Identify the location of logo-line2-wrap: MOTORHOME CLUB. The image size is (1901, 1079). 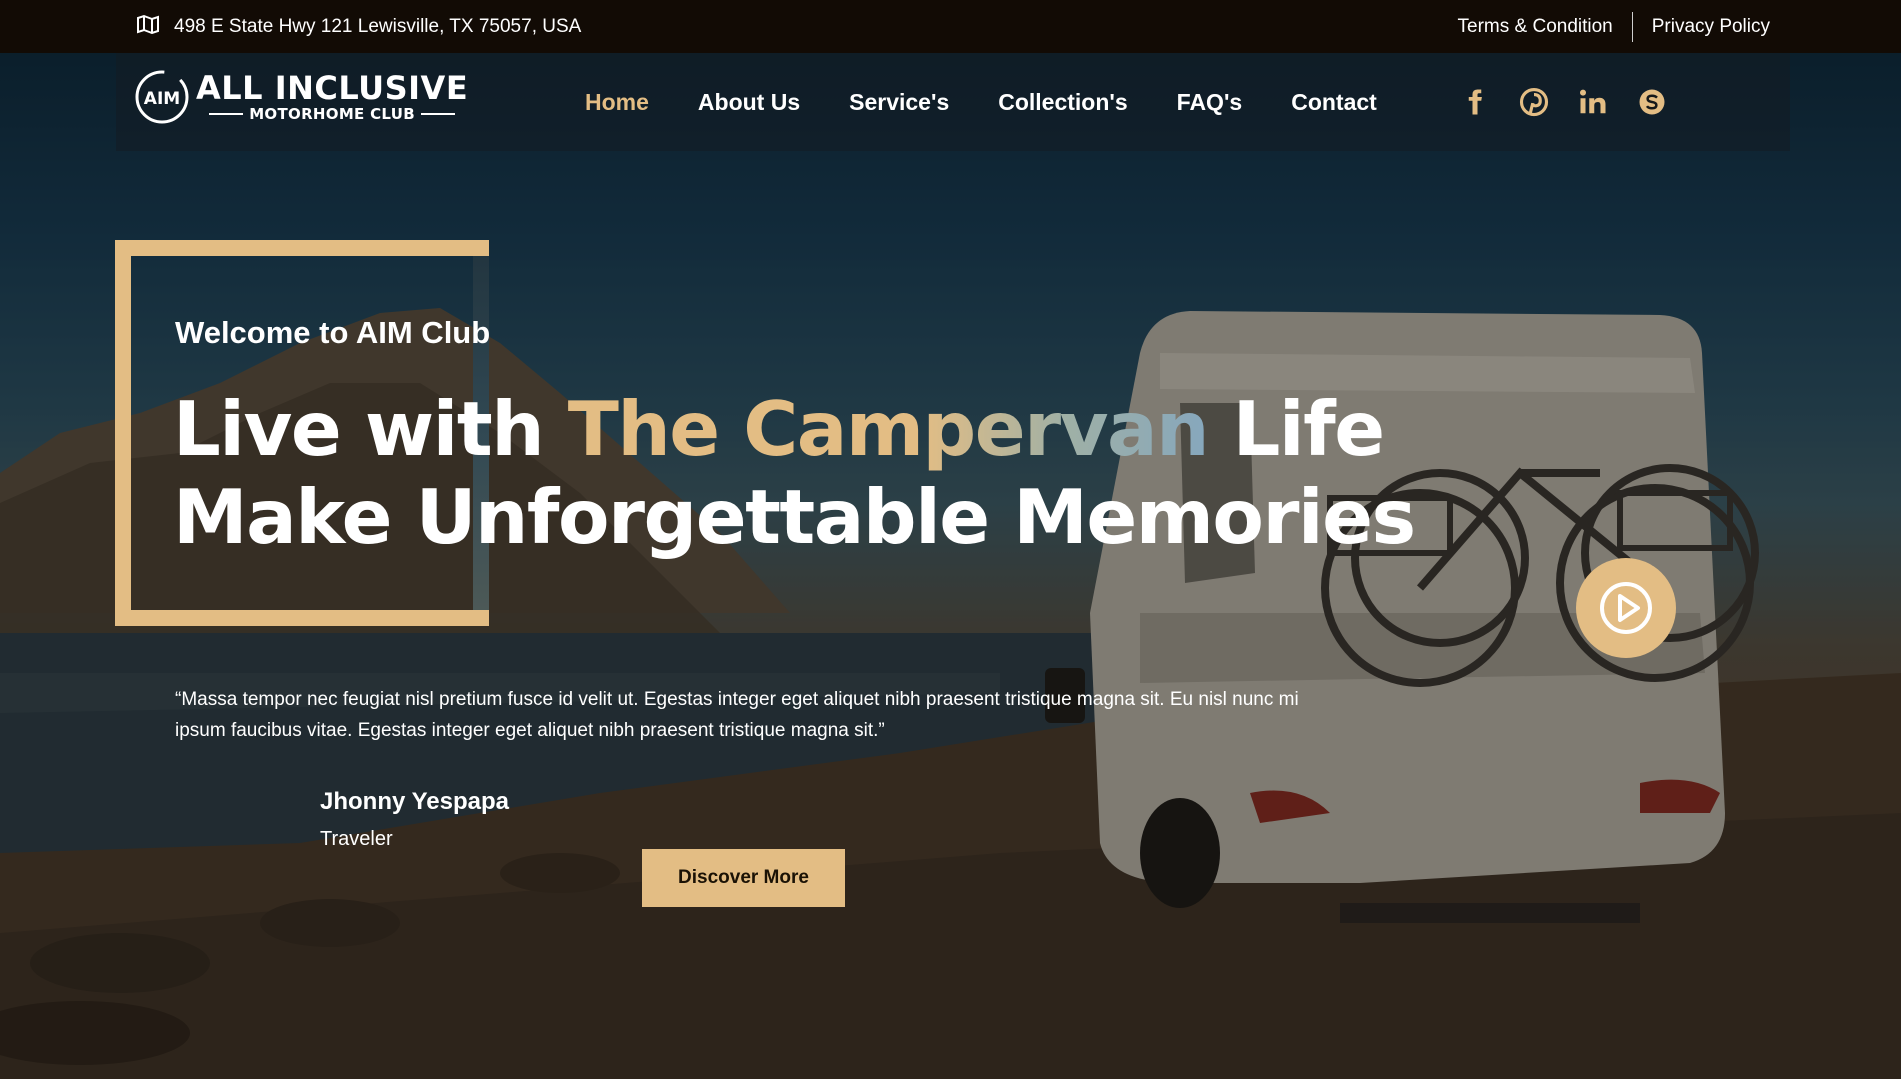
(332, 114).